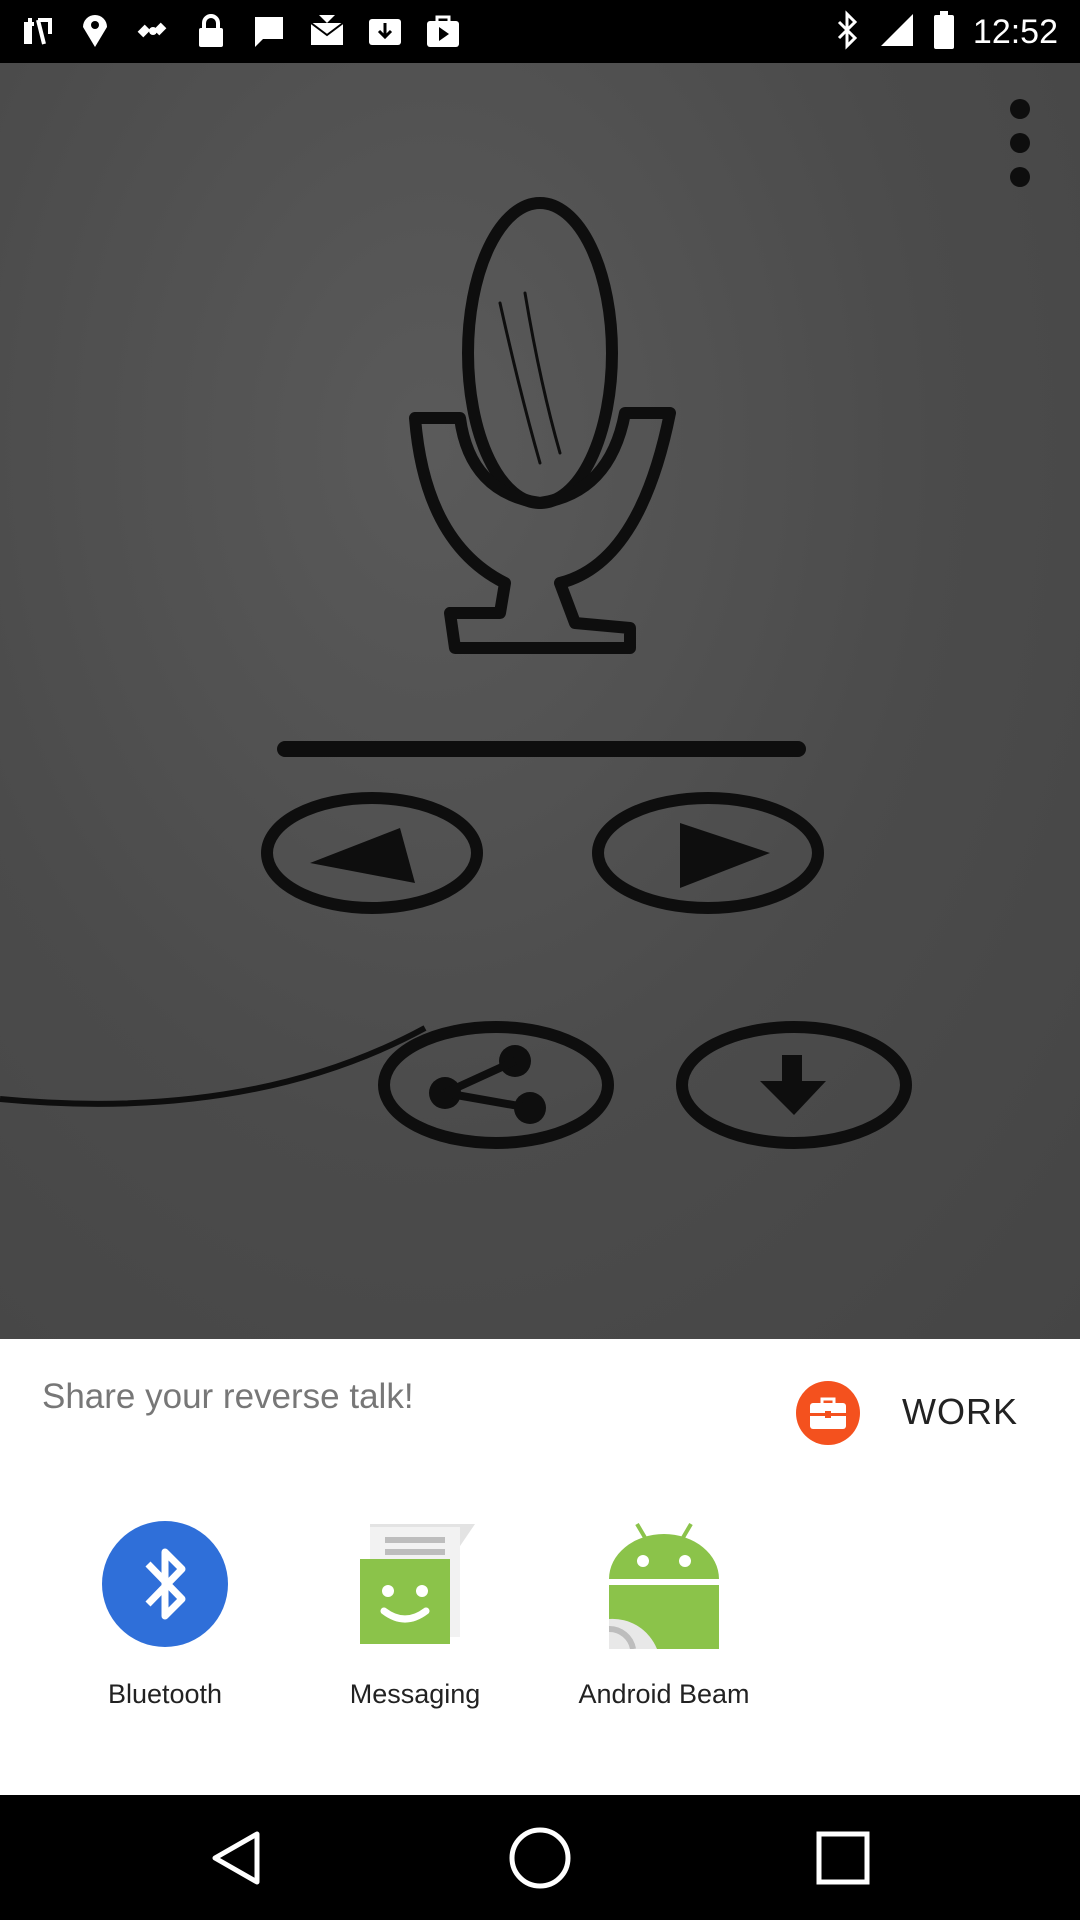 The image size is (1080, 1920). What do you see at coordinates (415, 1694) in the screenshot?
I see `share-target-label: Messaging` at bounding box center [415, 1694].